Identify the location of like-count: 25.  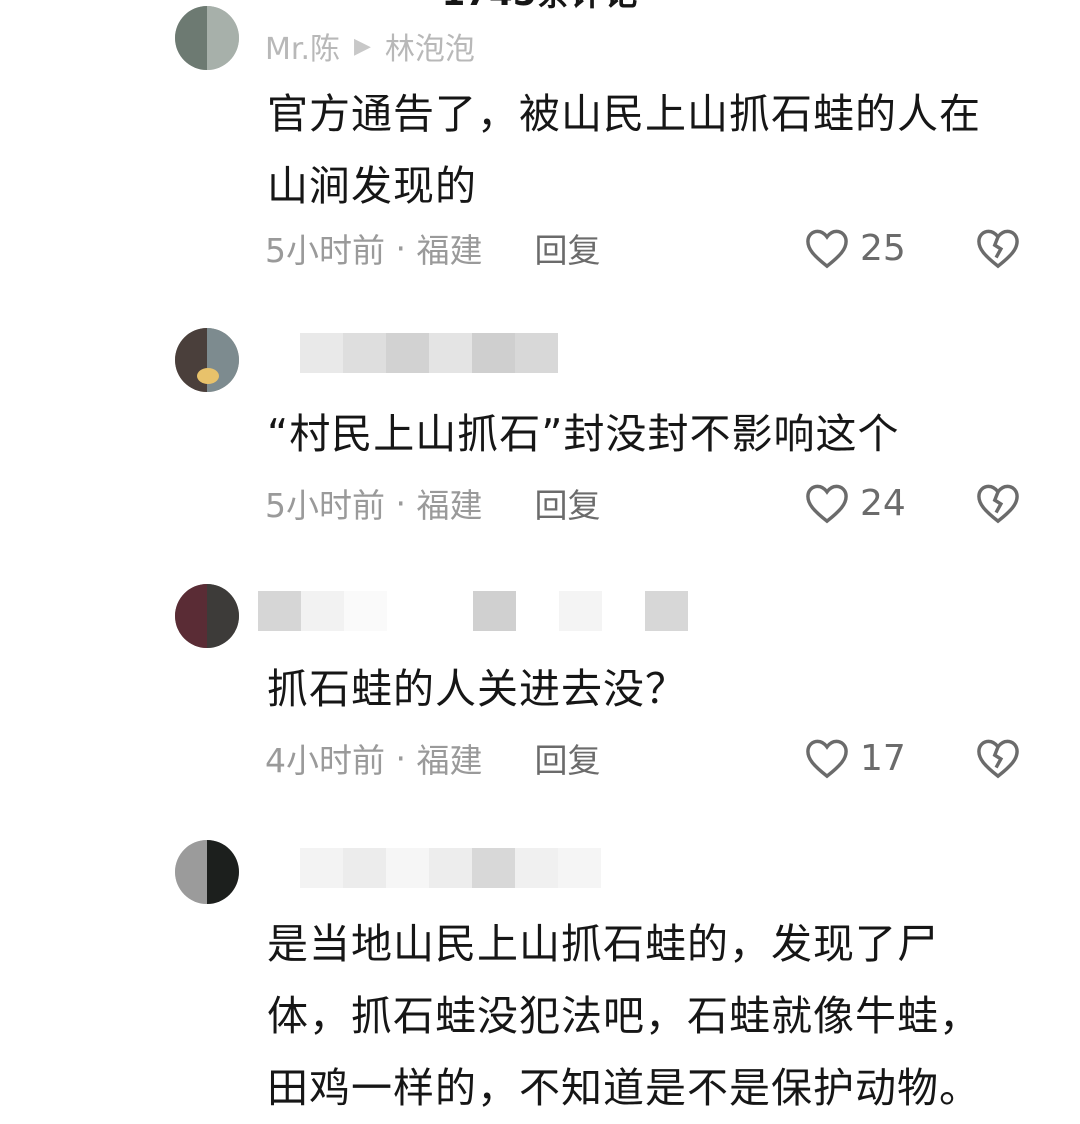
(883, 248).